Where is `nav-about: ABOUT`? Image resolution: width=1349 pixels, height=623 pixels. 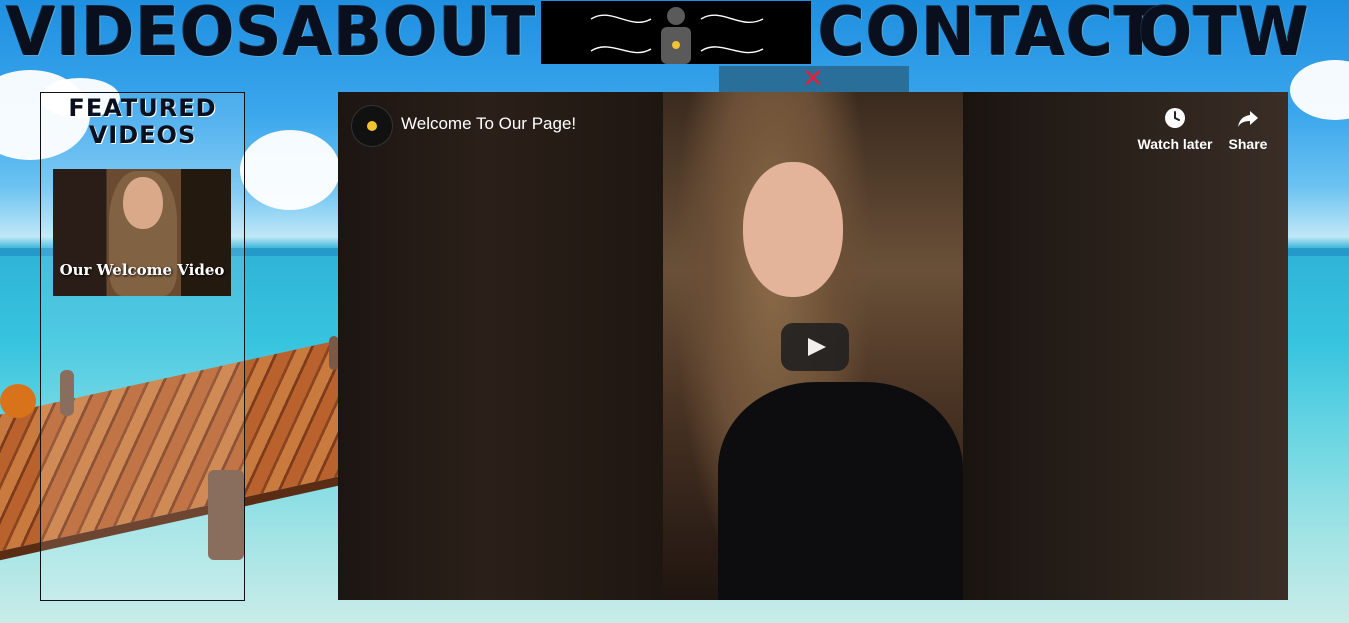 nav-about: ABOUT is located at coordinates (409, 34).